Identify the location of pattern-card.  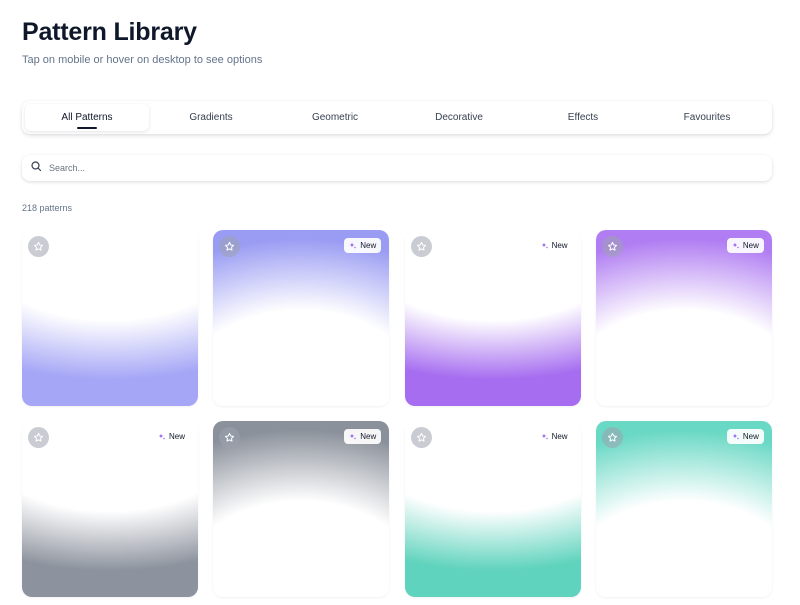
(110, 318).